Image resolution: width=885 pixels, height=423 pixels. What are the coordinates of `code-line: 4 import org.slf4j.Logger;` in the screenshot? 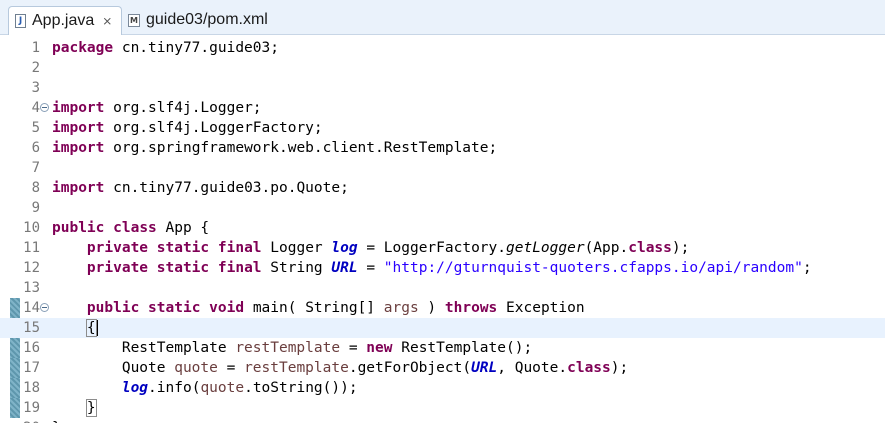 It's located at (442, 108).